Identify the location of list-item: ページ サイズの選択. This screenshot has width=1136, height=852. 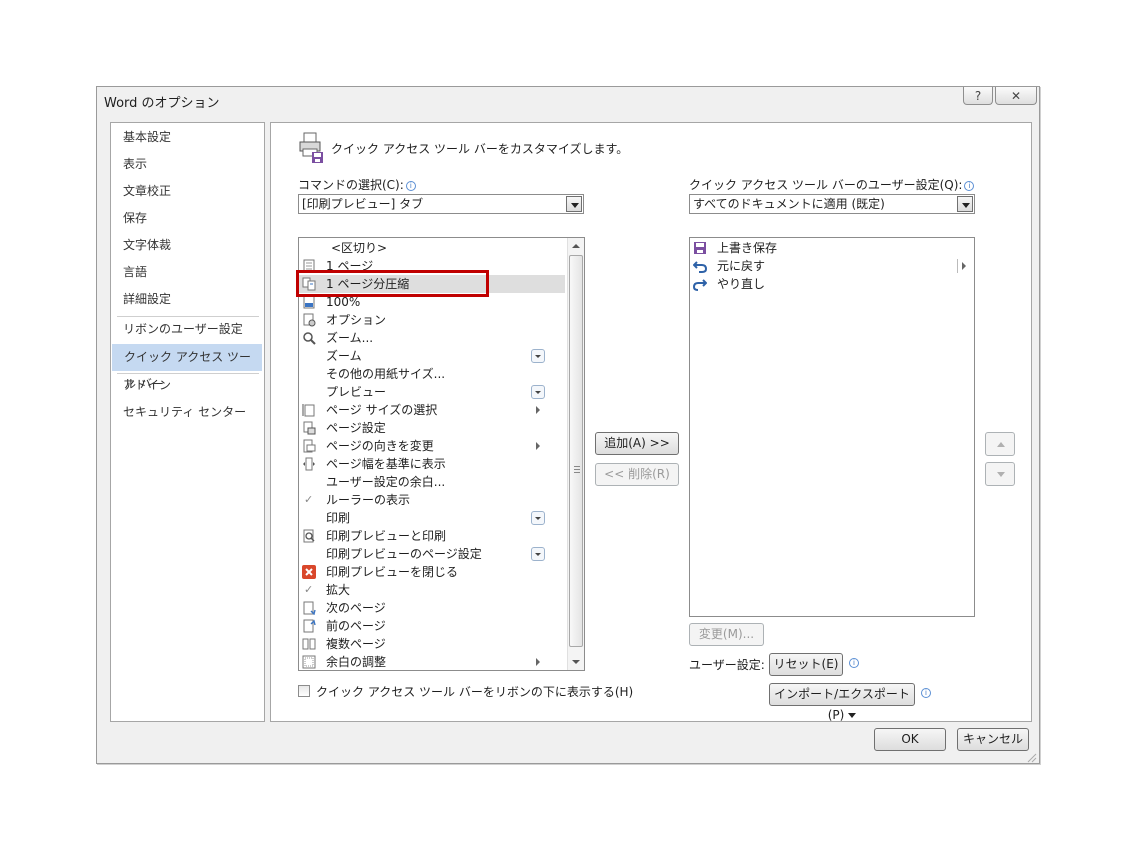
(432, 410).